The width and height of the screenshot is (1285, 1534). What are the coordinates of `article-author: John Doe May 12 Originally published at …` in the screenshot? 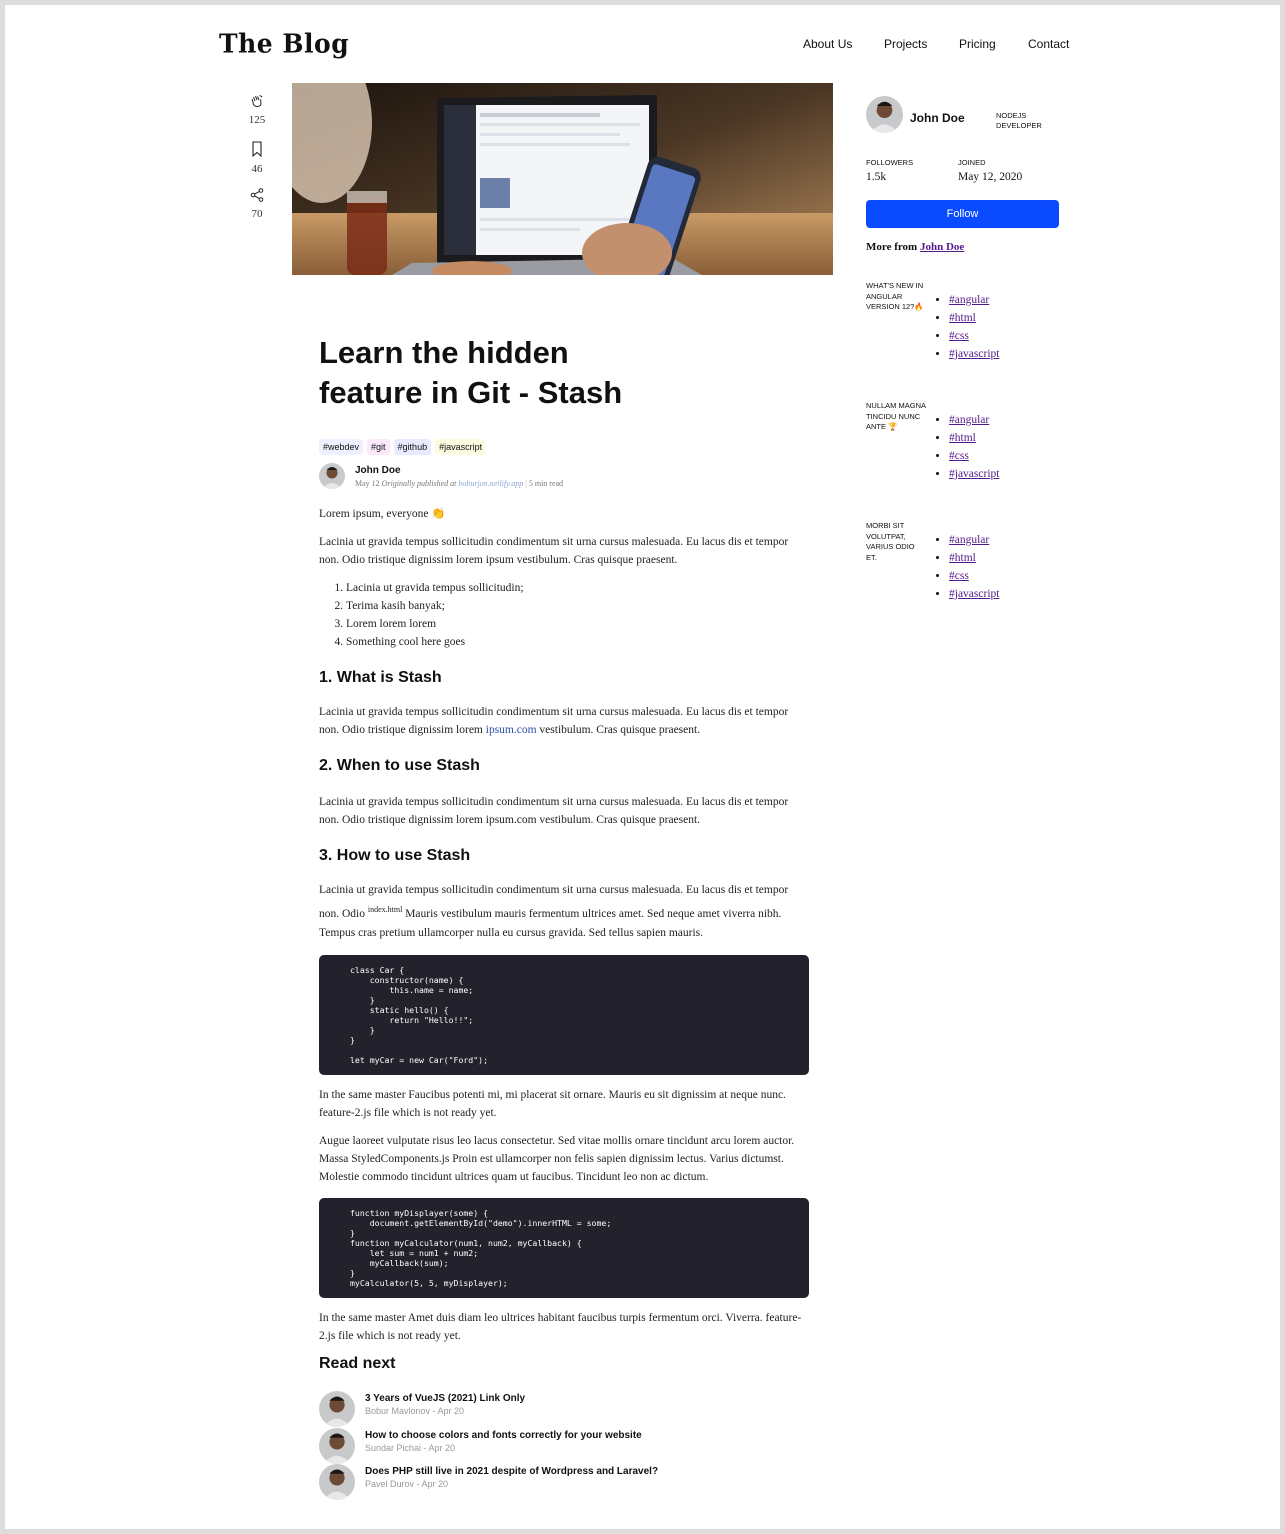 It's located at (564, 476).